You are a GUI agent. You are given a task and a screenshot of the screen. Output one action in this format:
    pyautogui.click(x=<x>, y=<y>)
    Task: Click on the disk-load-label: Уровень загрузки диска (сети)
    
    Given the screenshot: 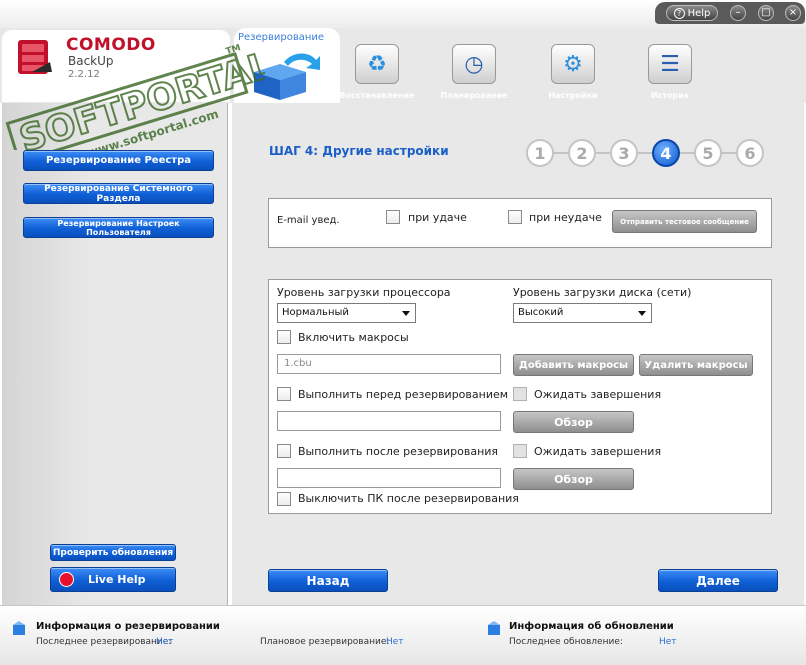 What is the action you would take?
    pyautogui.click(x=602, y=292)
    